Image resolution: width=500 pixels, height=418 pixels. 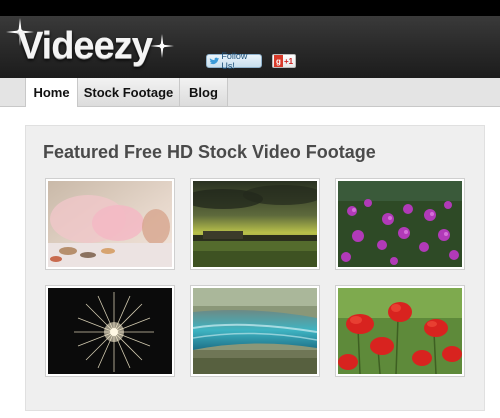 What do you see at coordinates (214, 60) in the screenshot?
I see `twitter-bird-icon` at bounding box center [214, 60].